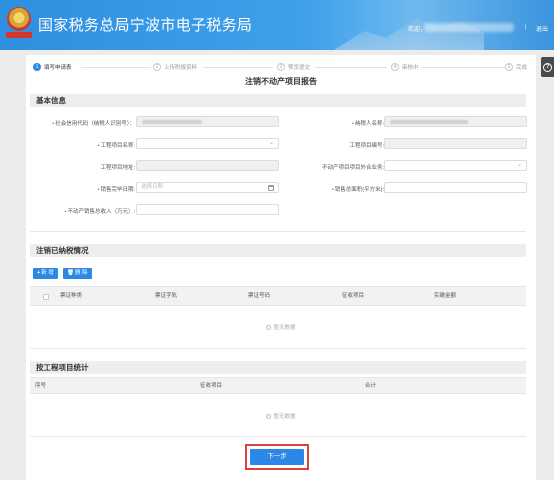 This screenshot has width=554, height=480. I want to click on sale-area-label-text: 销售总面积(平方米):, so click(359, 190).